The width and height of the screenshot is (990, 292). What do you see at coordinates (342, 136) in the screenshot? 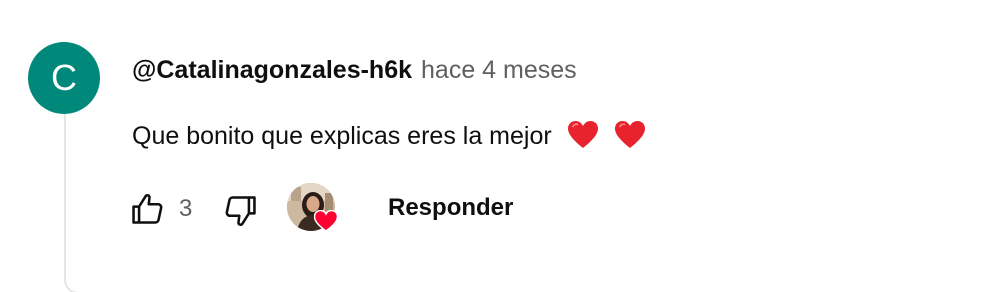
I see `comment-text: Que bonito que explicas eres la mejor` at bounding box center [342, 136].